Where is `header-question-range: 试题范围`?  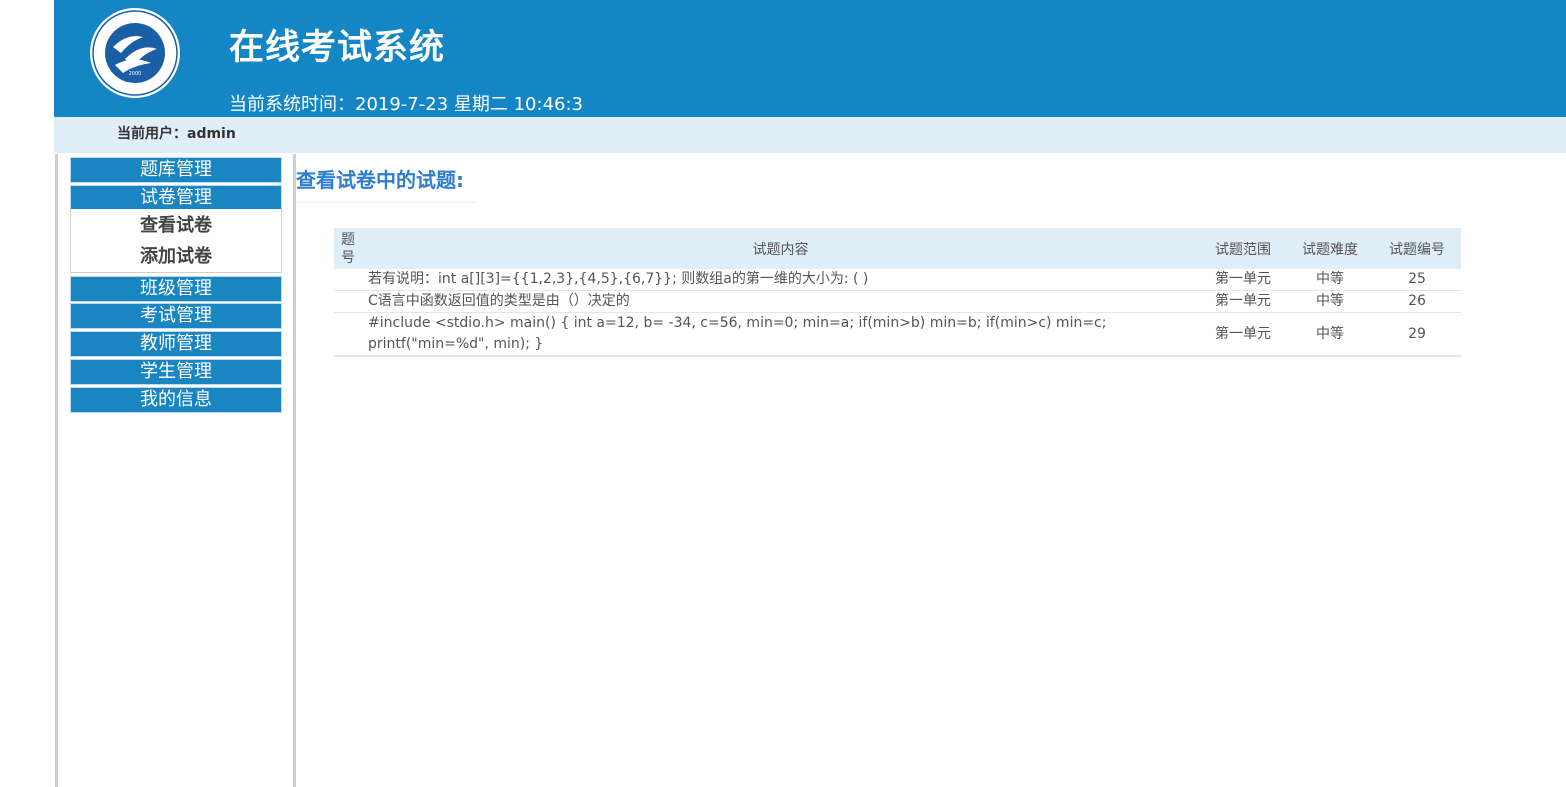
header-question-range: 试题范围 is located at coordinates (1243, 248).